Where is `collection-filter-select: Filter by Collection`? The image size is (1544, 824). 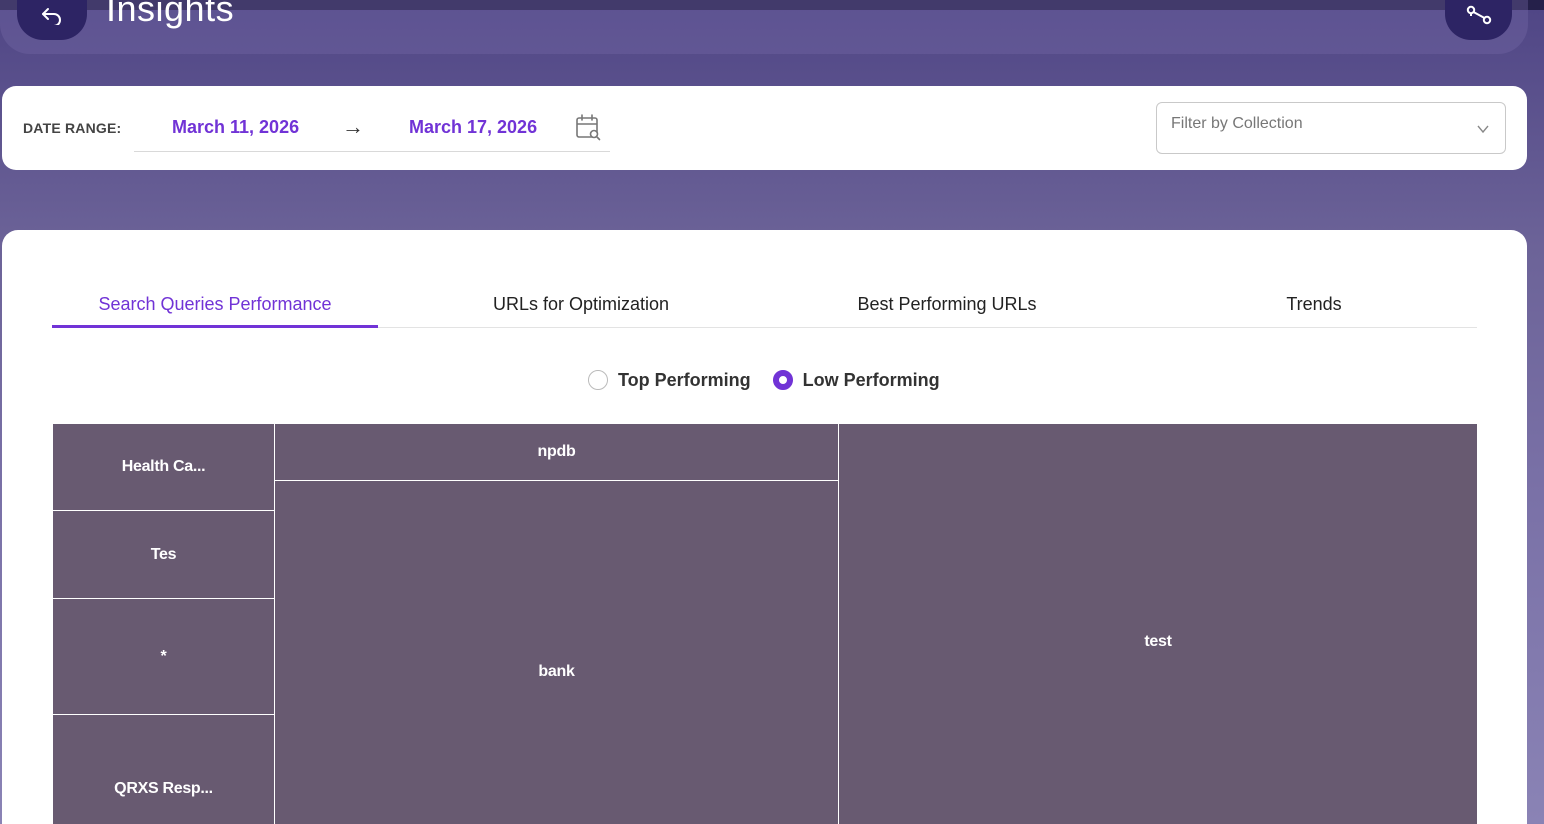 collection-filter-select: Filter by Collection is located at coordinates (1331, 128).